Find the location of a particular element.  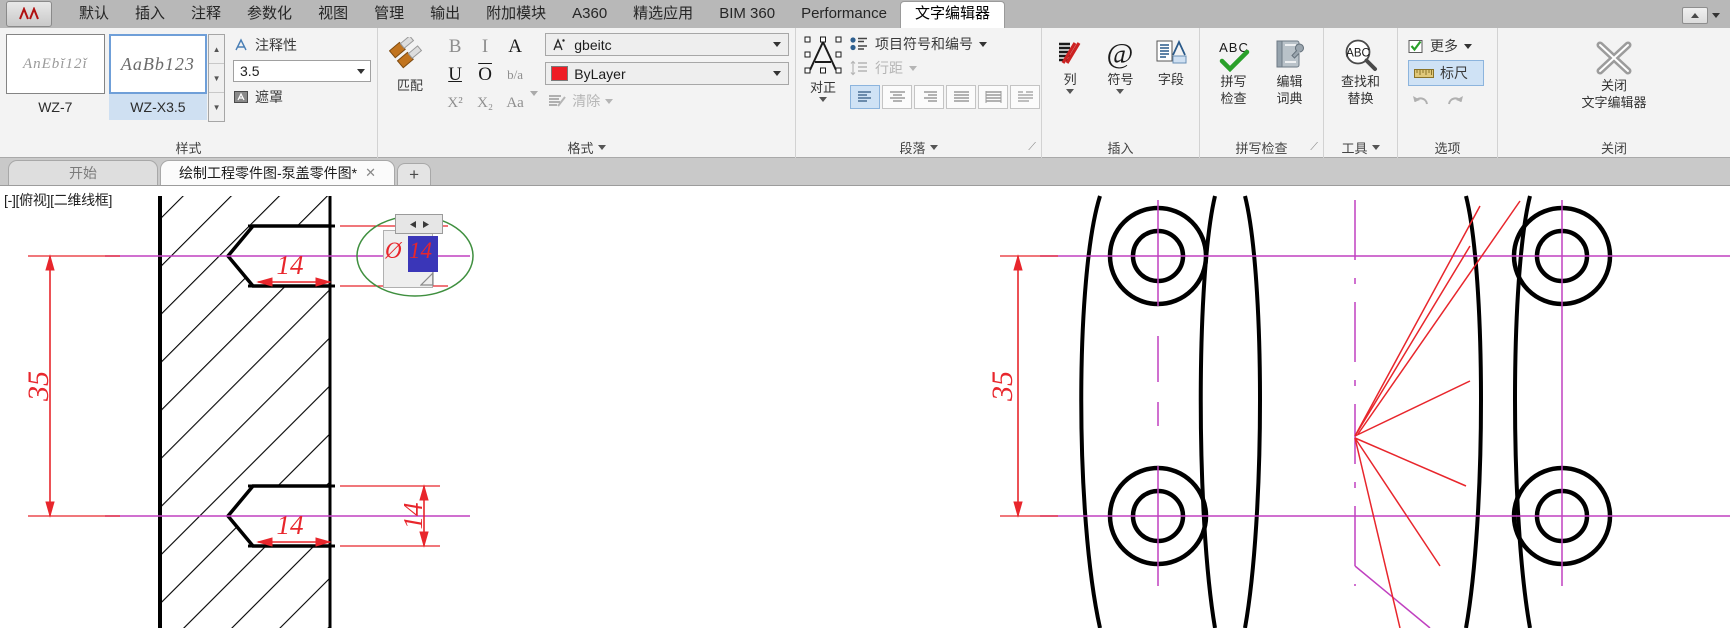

match-properties-button: 匹配 is located at coordinates (410, 63).